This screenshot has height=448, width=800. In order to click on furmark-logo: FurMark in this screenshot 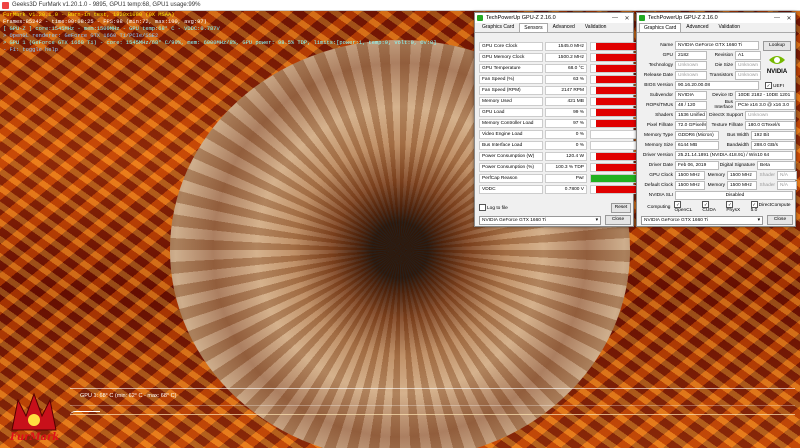, I will do `click(34, 418)`.